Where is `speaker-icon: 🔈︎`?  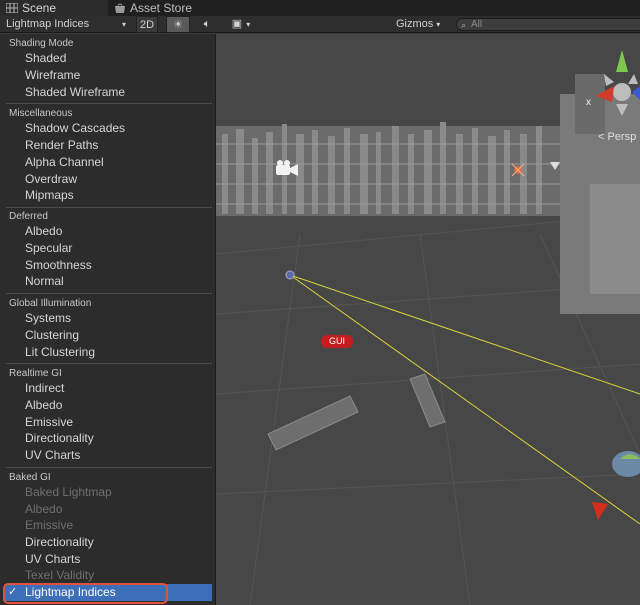 speaker-icon: 🔈︎ is located at coordinates (207, 24).